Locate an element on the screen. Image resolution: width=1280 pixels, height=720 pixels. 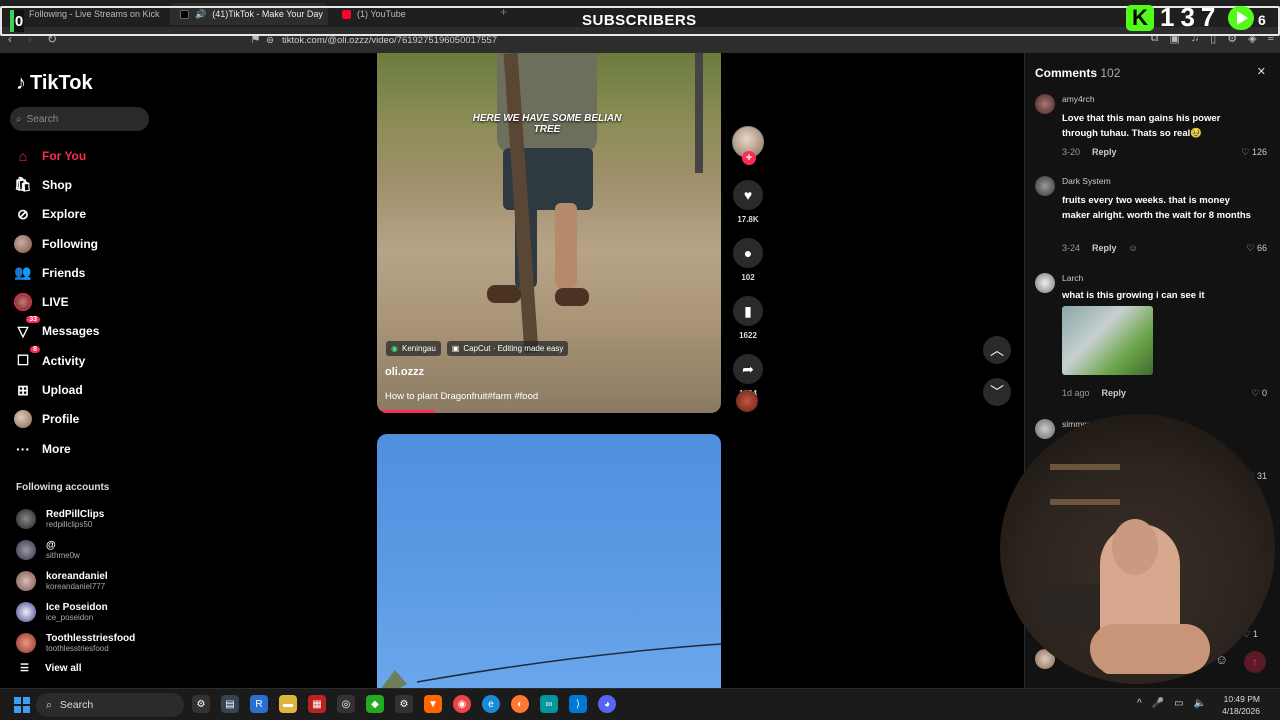
app-icon: ◎ is located at coordinates (346, 704).